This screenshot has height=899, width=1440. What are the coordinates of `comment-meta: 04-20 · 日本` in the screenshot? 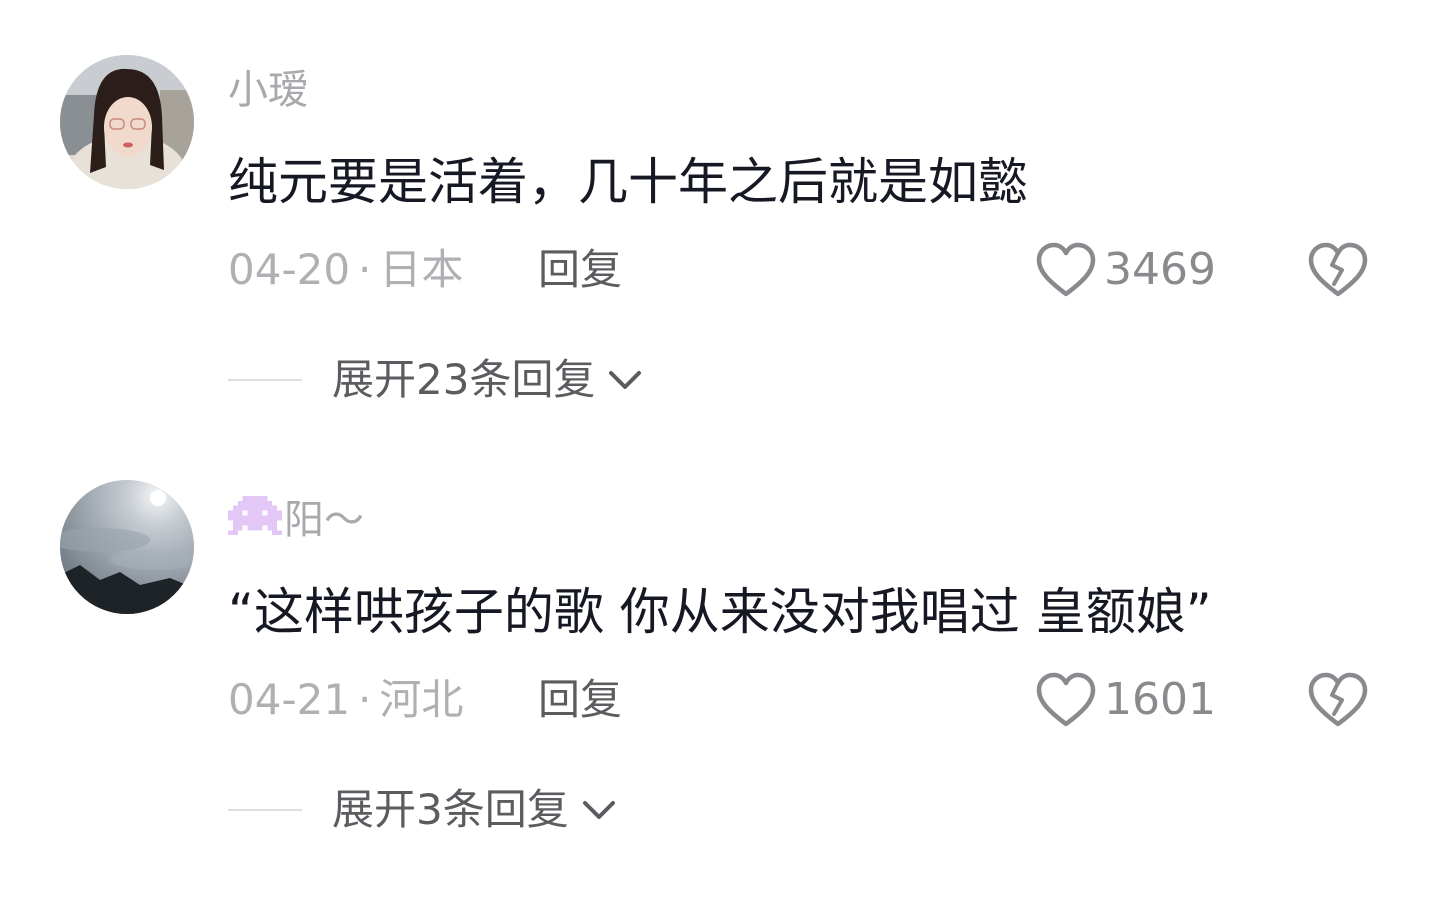 It's located at (345, 270).